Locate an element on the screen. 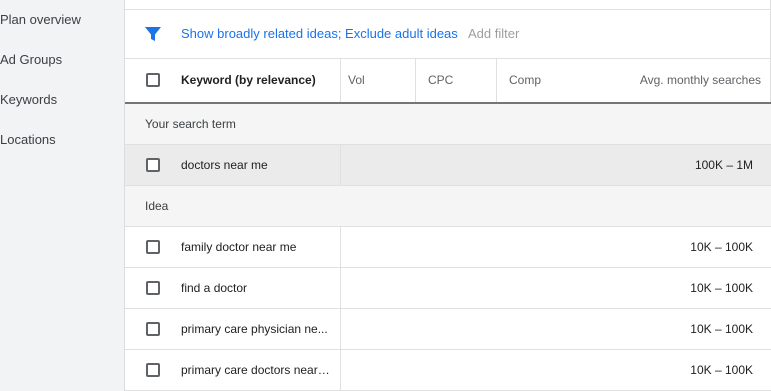 Image resolution: width=771 pixels, height=391 pixels. column-header-keyword: Keyword (by relevance) is located at coordinates (248, 80).